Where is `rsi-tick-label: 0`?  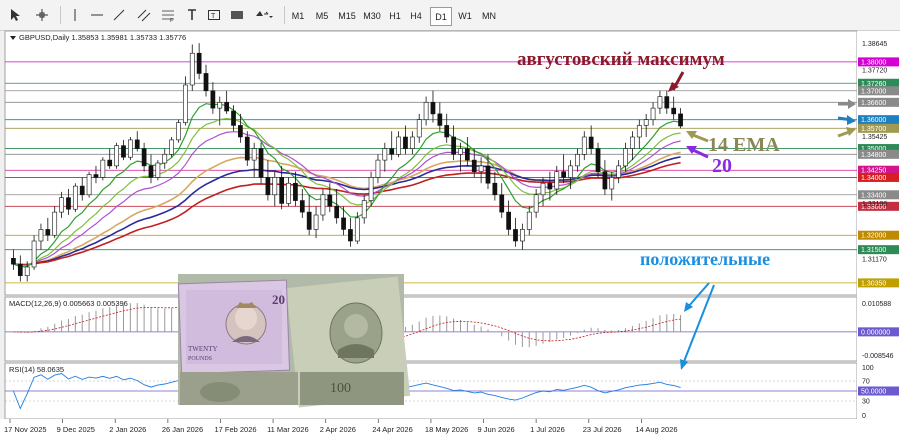
rsi-tick-label: 0 is located at coordinates (864, 416).